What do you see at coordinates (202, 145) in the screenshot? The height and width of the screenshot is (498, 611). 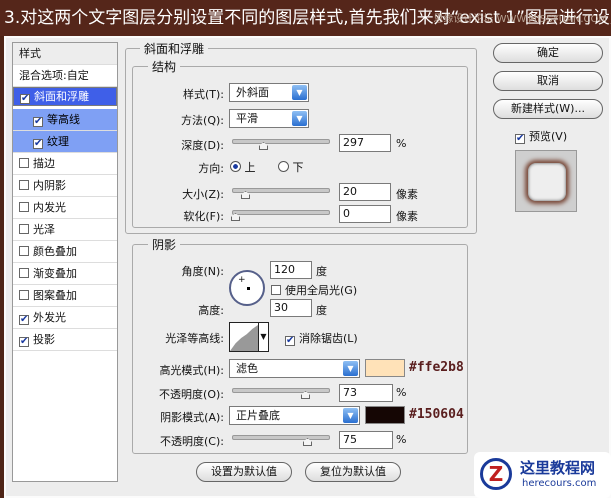 I see `depth-label: 深度(D):` at bounding box center [202, 145].